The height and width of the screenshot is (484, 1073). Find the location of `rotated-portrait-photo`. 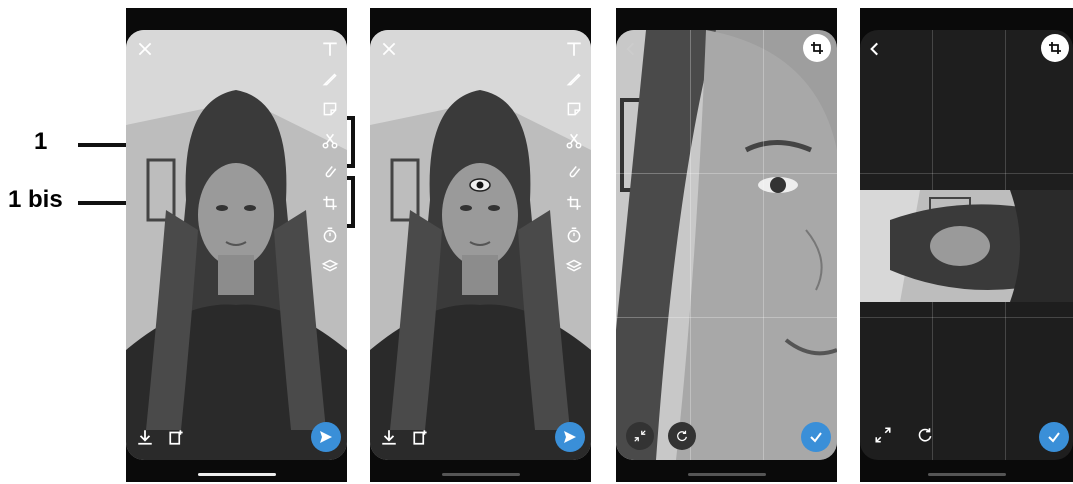

rotated-portrait-photo is located at coordinates (966, 246).